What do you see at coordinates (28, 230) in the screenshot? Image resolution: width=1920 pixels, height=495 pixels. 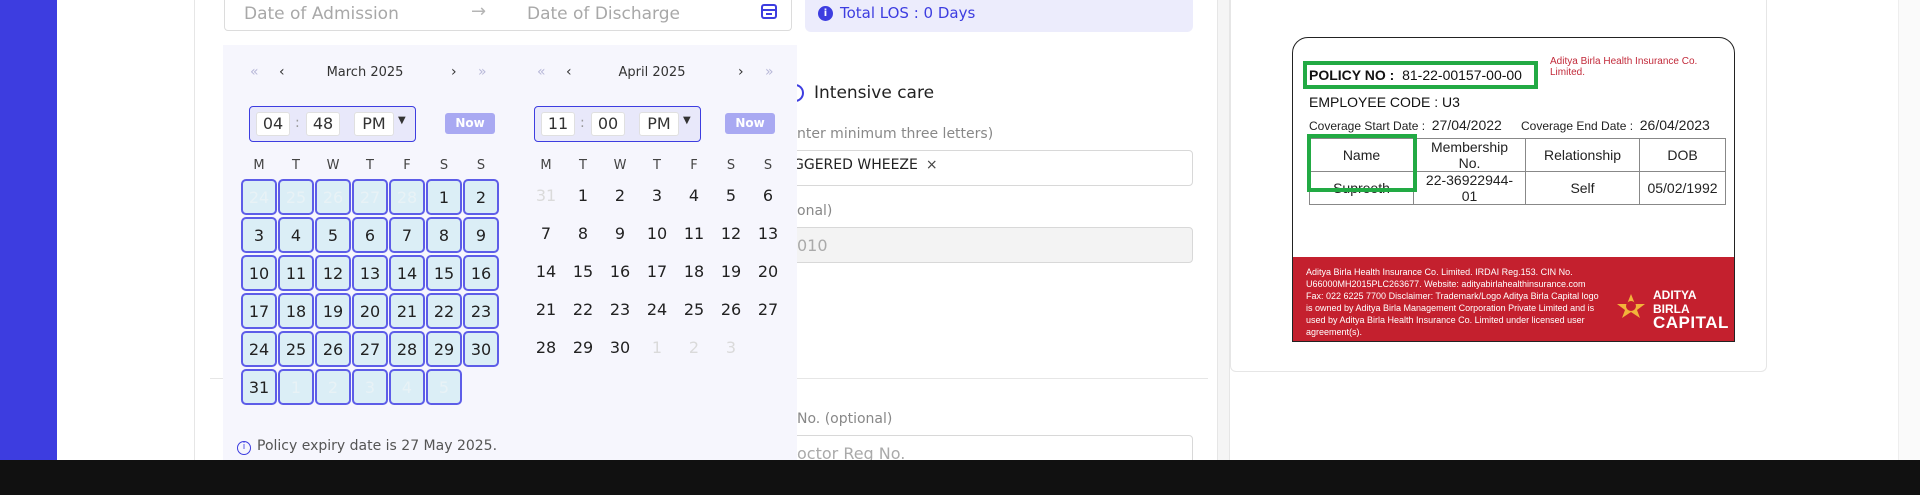 I see `left-sidebar` at bounding box center [28, 230].